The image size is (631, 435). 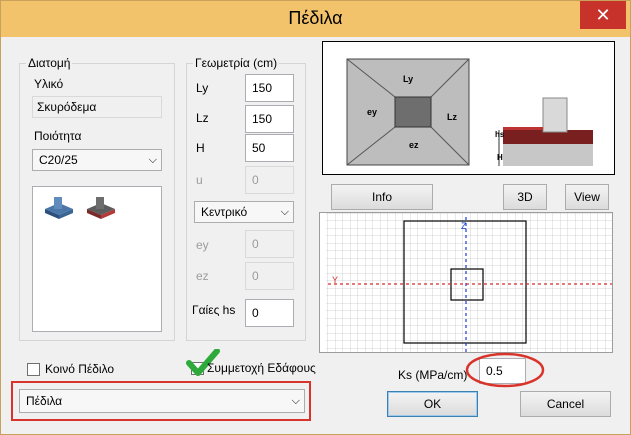 I want to click on position-select-value: Κεντρικό, so click(x=224, y=212).